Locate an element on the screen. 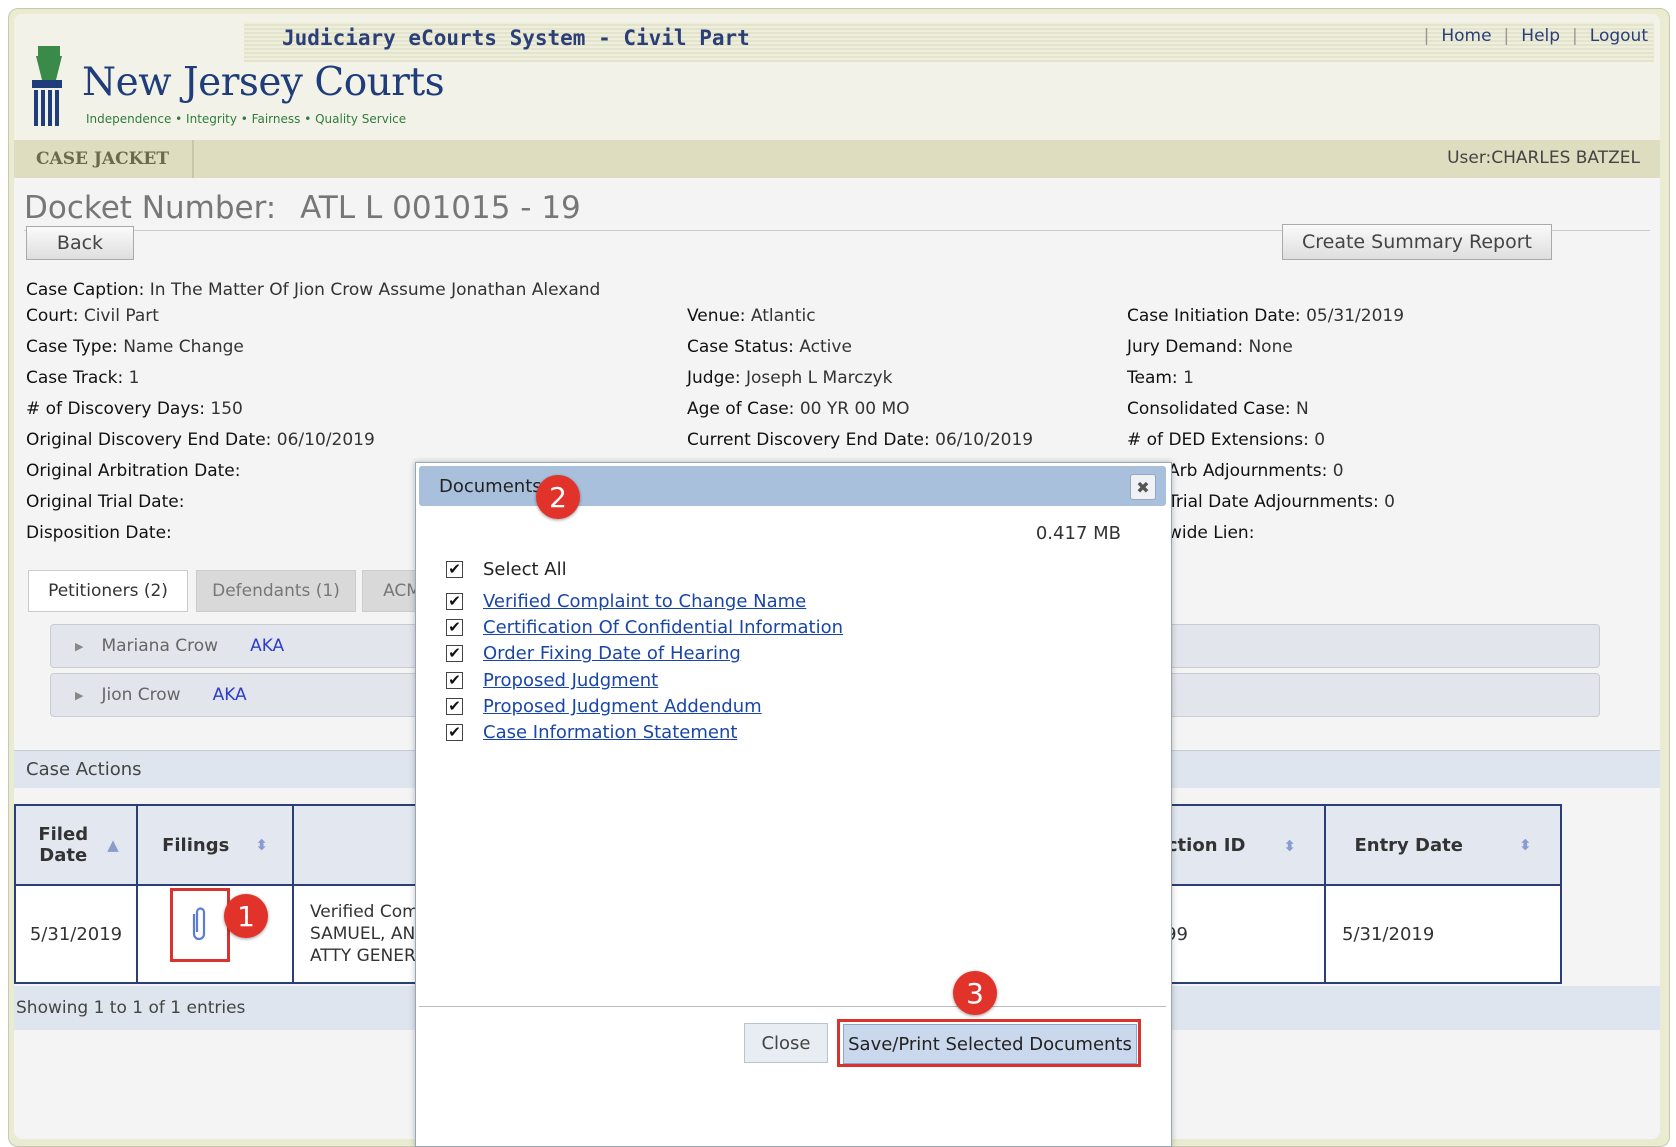  filing-desc-line: ATTY GENER is located at coordinates (363, 956).